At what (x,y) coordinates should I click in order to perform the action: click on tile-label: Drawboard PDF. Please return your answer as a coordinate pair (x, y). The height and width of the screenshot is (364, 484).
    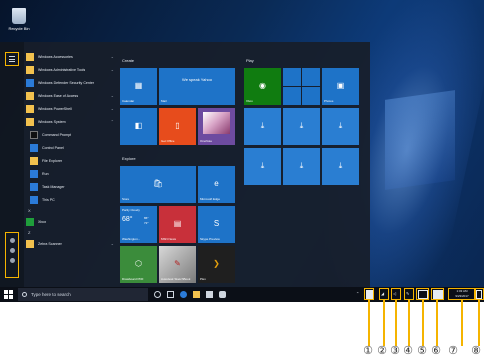
    Looking at the image, I should click on (133, 279).